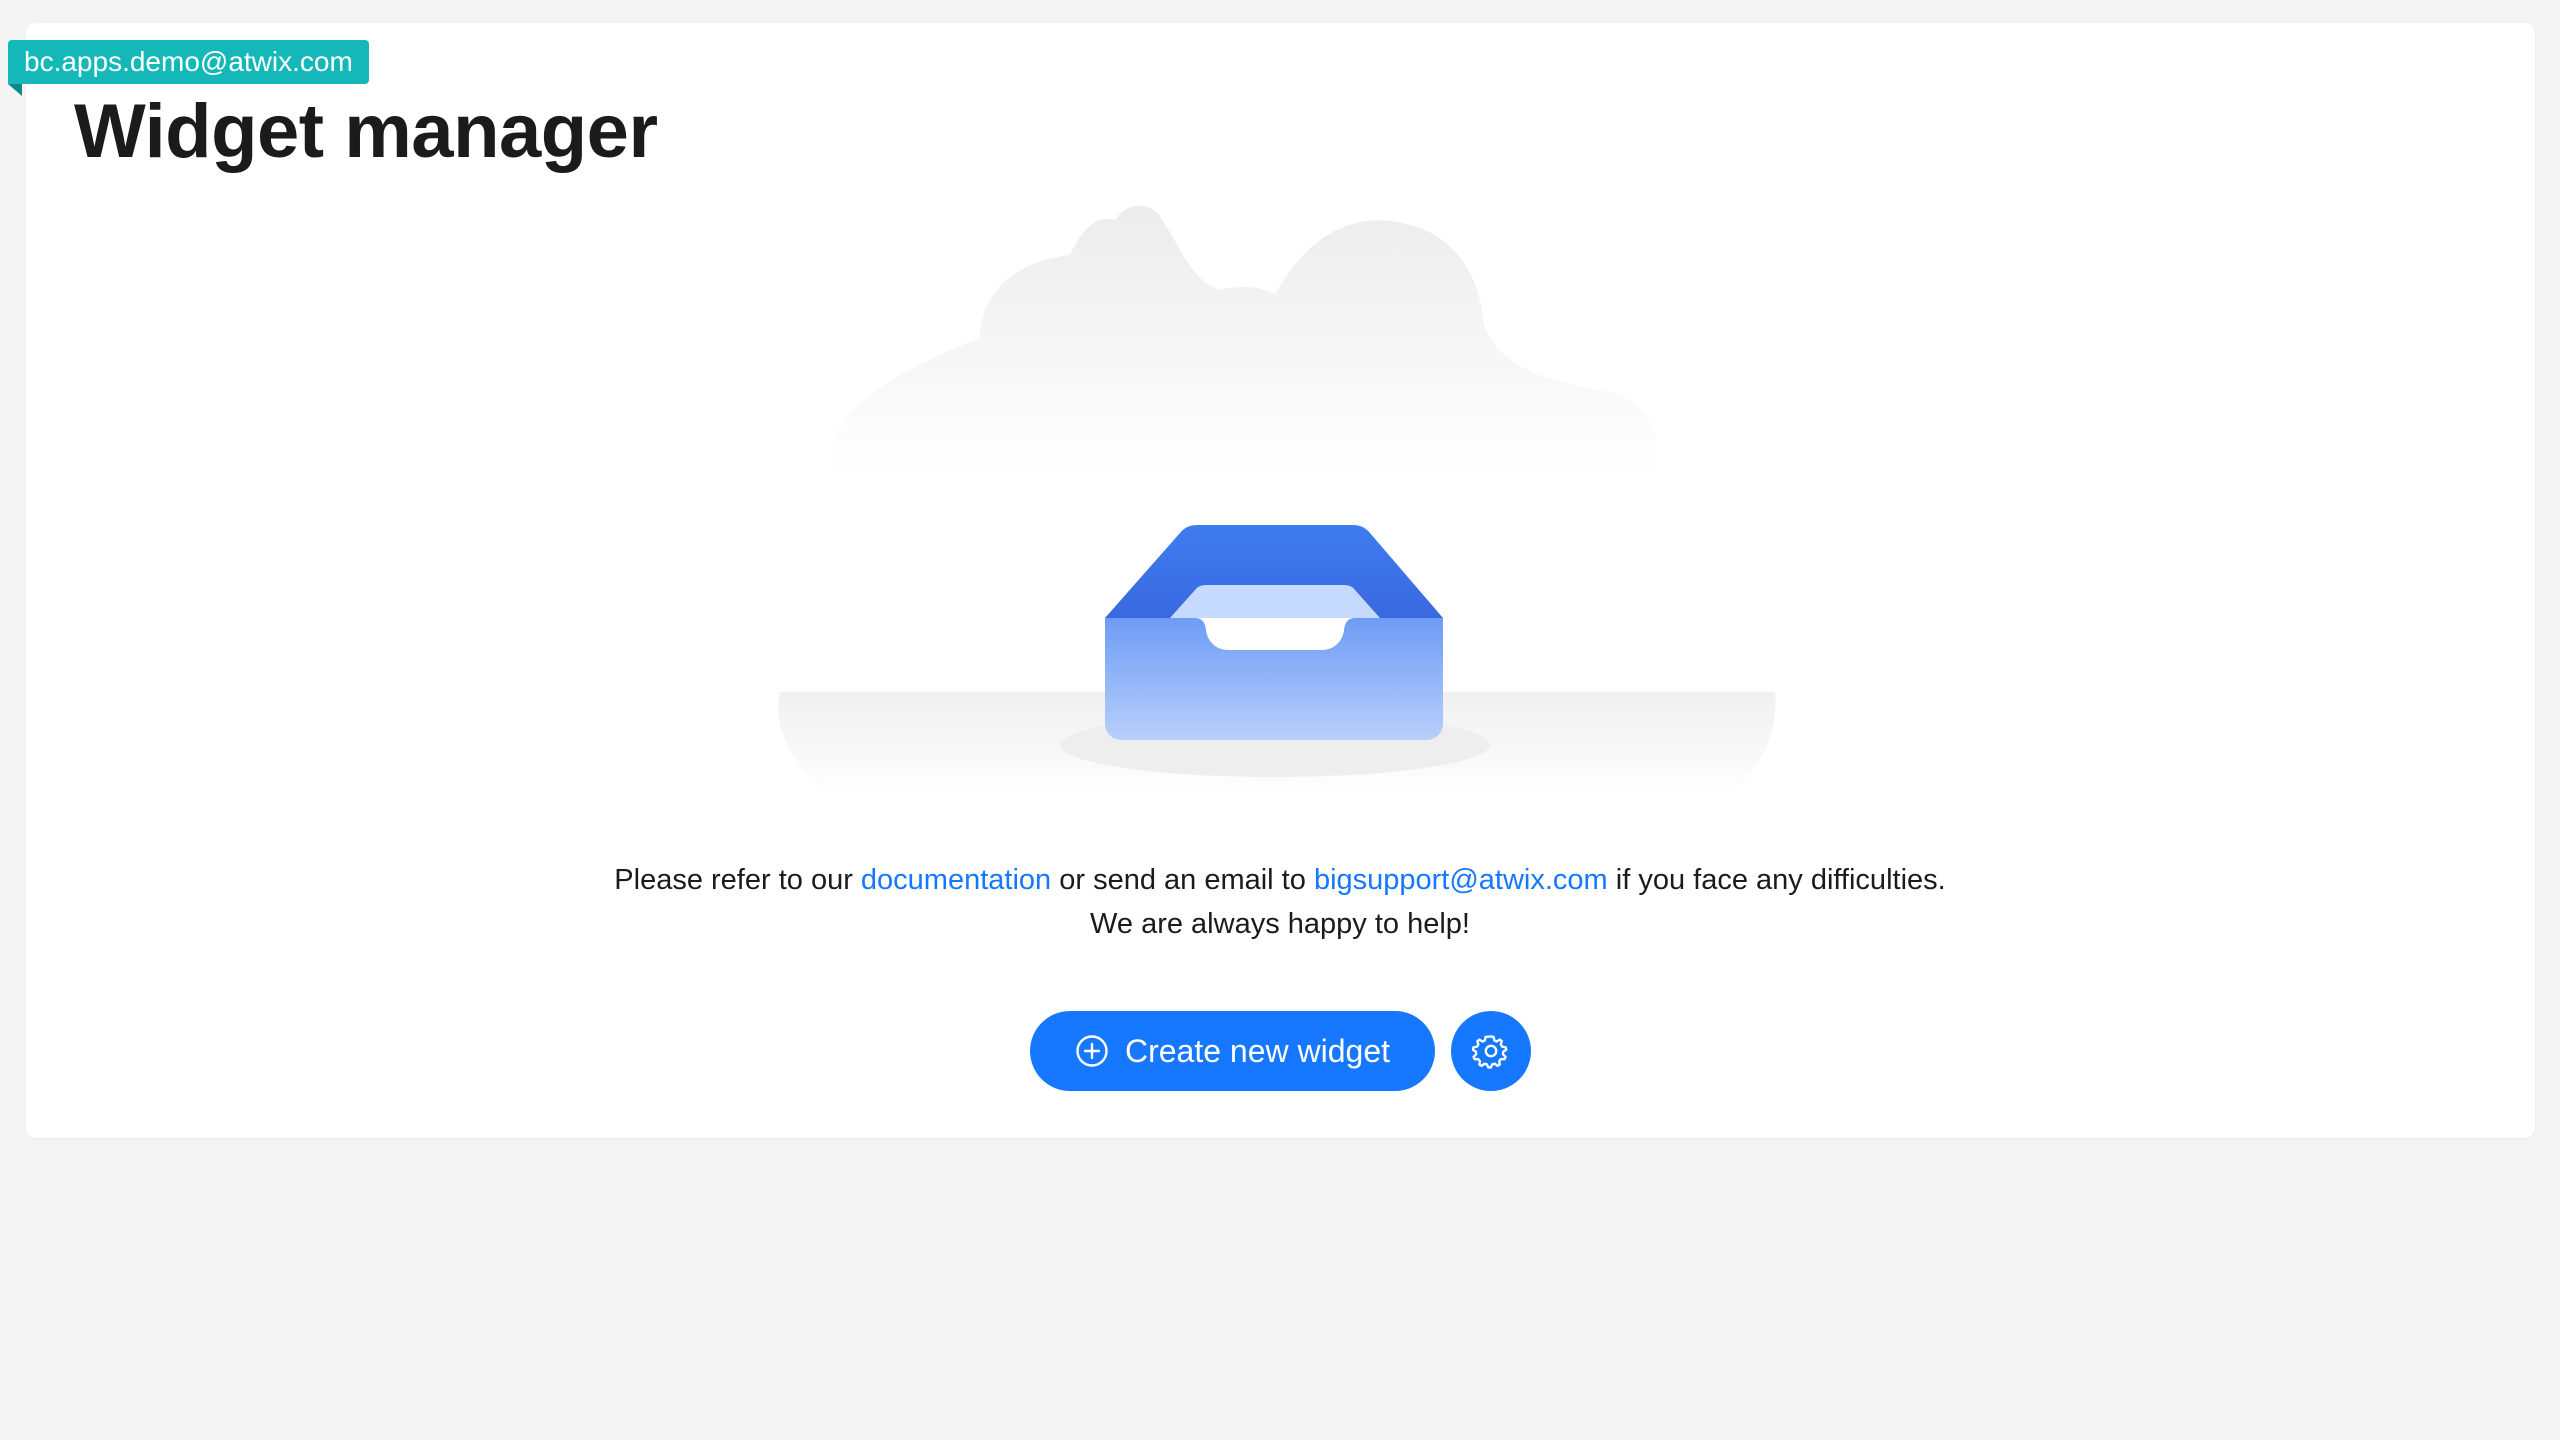 The width and height of the screenshot is (2560, 1440). Describe the element at coordinates (1274, 679) in the screenshot. I see `tray-front` at that location.